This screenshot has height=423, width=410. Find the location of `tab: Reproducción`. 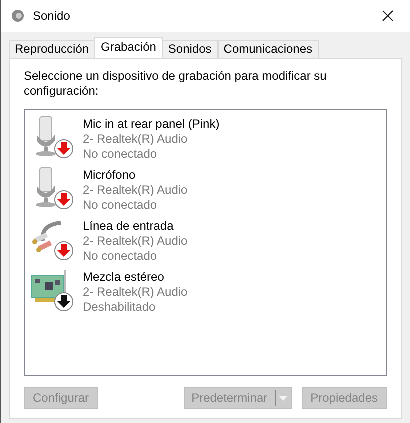

tab: Reproducción is located at coordinates (52, 49).